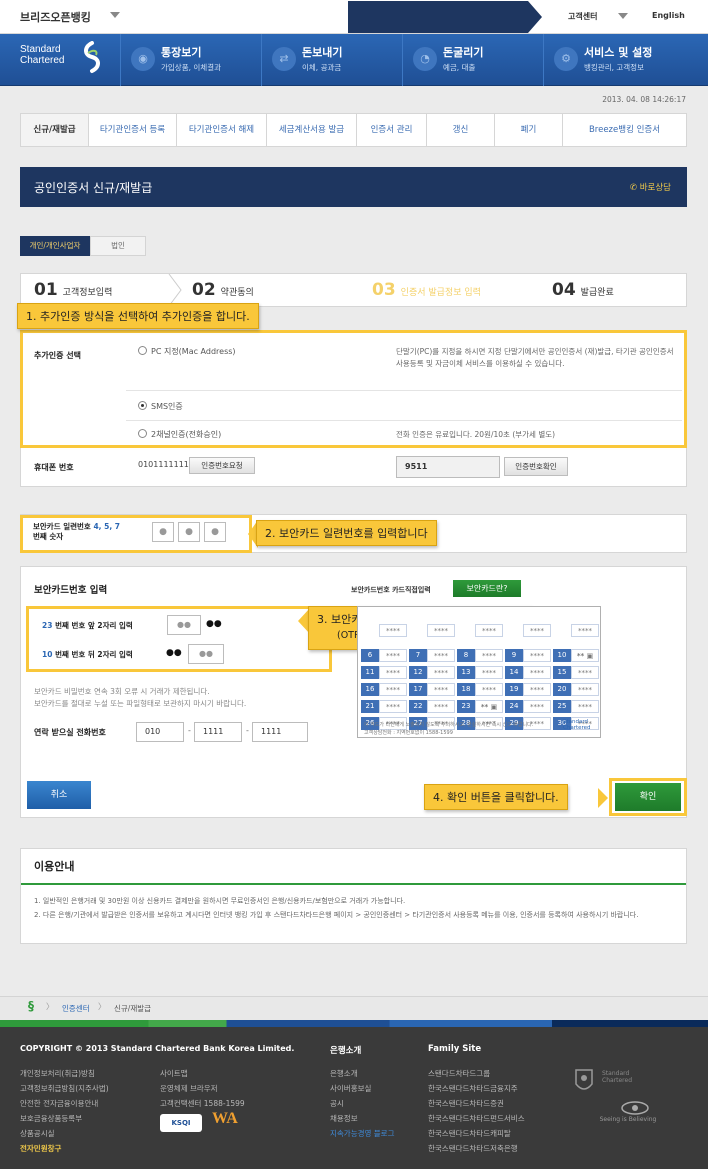  Describe the element at coordinates (384, 290) in the screenshot. I see `step-num: 03` at that location.